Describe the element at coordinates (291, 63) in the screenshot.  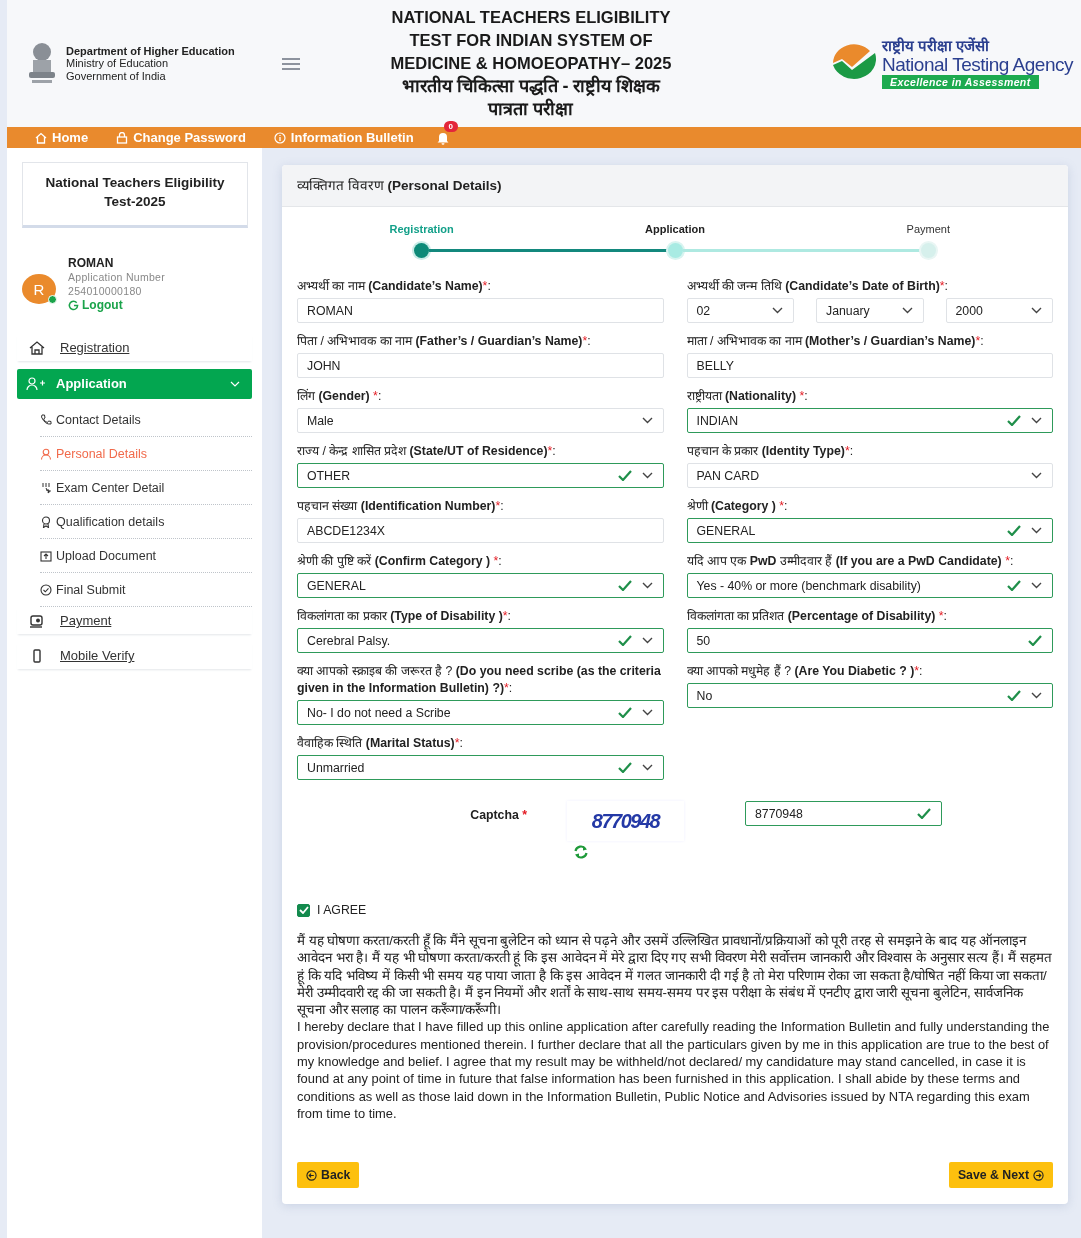
I see `menu-icon` at that location.